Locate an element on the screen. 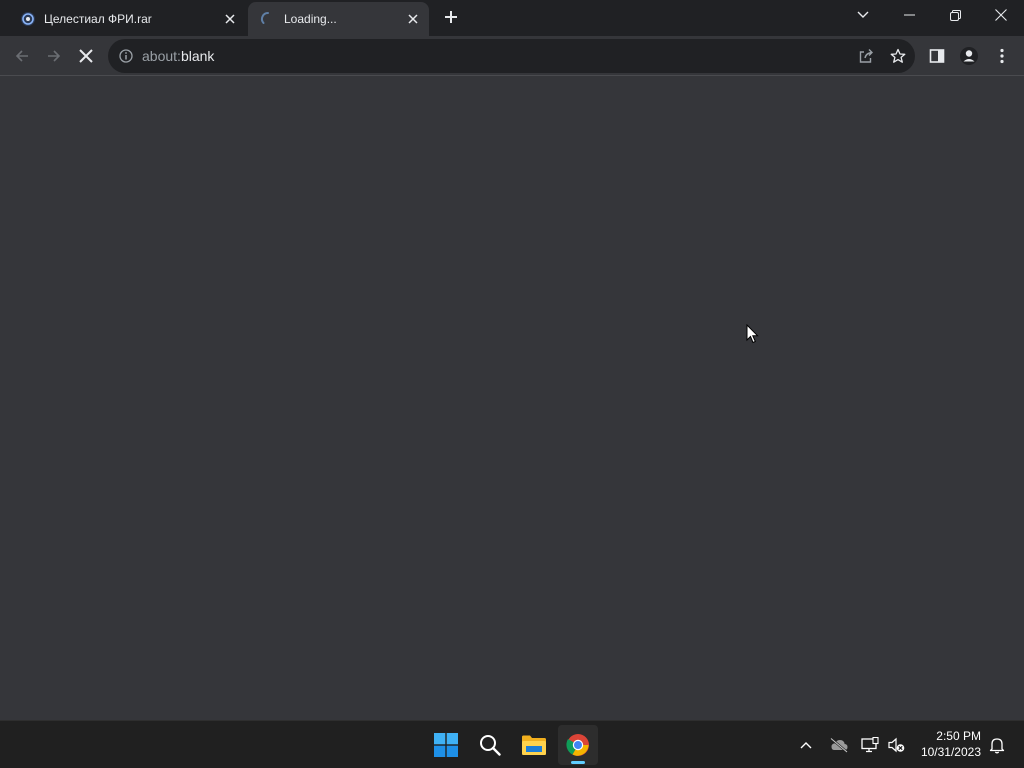  side-panel-button is located at coordinates (937, 56).